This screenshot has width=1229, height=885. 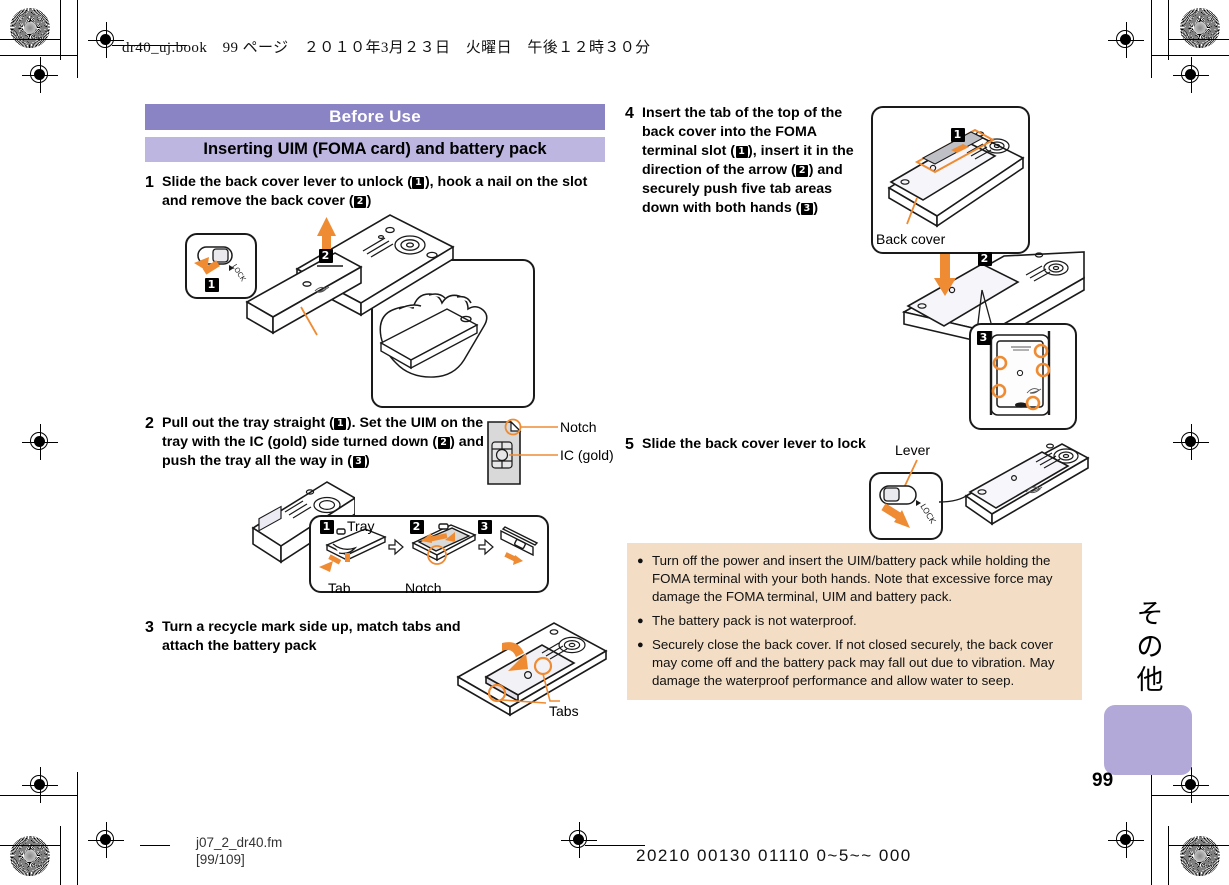 What do you see at coordinates (367, 363) in the screenshot?
I see `figure-step-1: LOCK 1 2 Slot` at bounding box center [367, 363].